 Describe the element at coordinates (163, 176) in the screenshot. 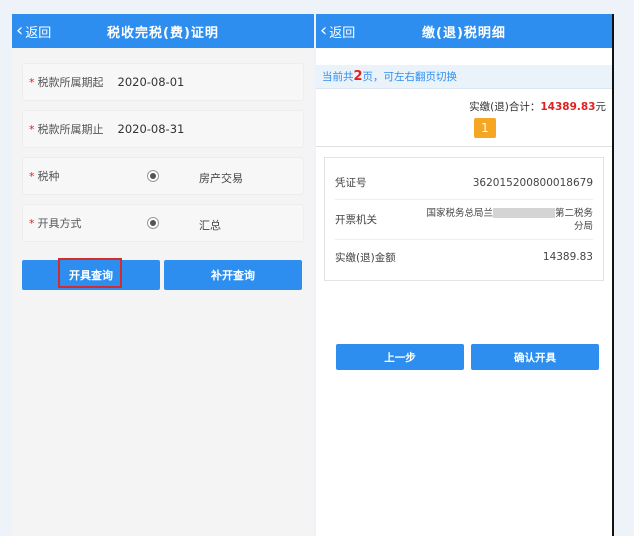

I see `field-tax-type: * 税种 房产交易` at that location.